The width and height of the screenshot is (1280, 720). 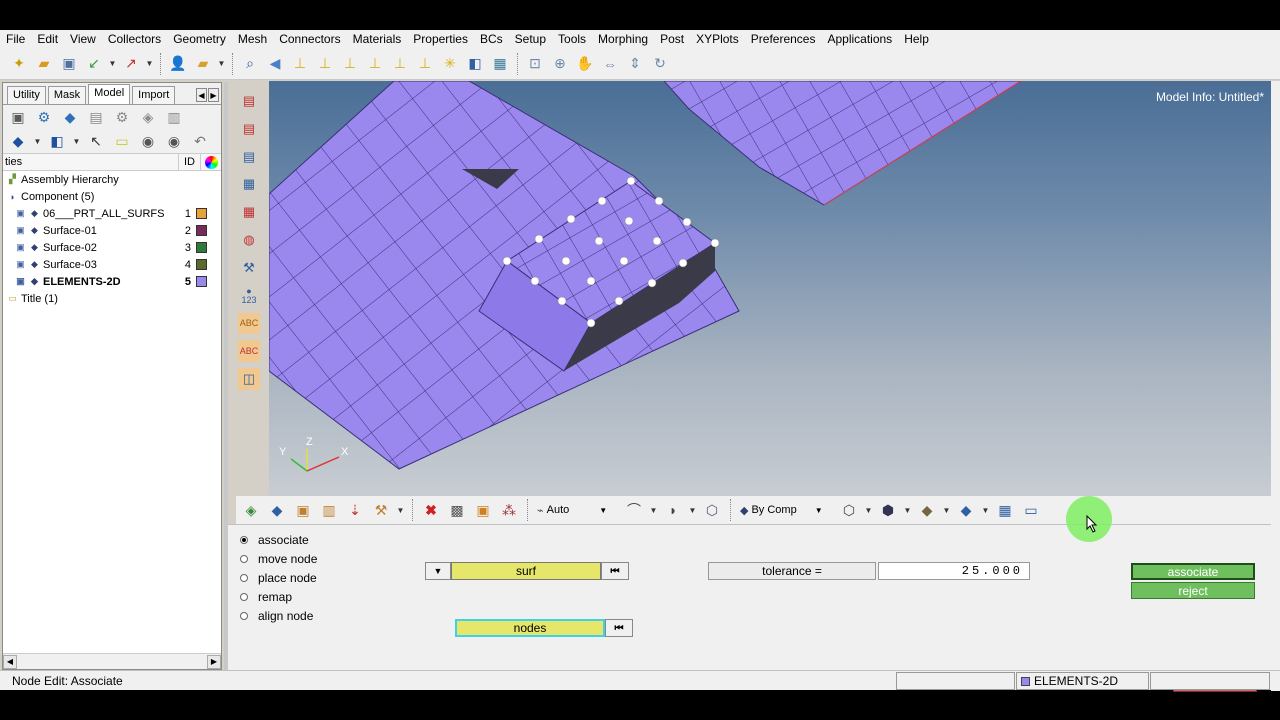 What do you see at coordinates (112, 264) in the screenshot?
I see `tree-item-component: ▣ ◆ Surface-03 4` at bounding box center [112, 264].